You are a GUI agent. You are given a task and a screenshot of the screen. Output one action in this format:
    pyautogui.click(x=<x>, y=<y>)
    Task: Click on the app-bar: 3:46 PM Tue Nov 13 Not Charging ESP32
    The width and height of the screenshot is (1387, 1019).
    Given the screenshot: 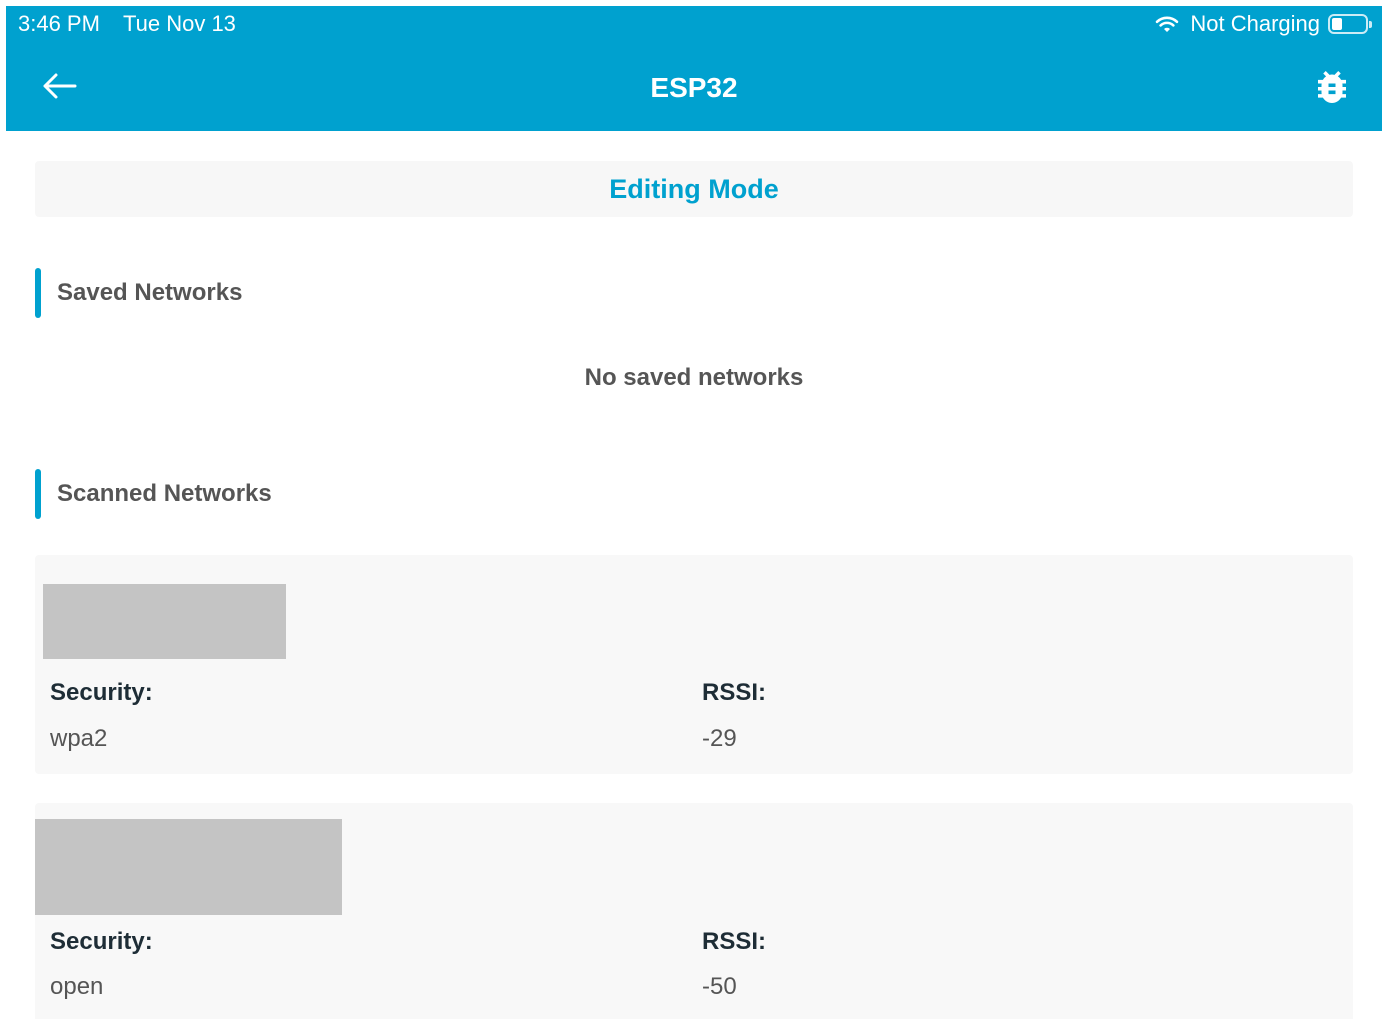 What is the action you would take?
    pyautogui.click(x=694, y=68)
    